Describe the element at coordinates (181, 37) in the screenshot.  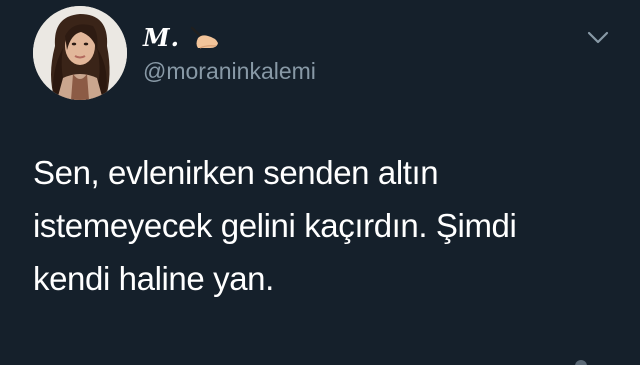
I see `author-name-row: M.` at that location.